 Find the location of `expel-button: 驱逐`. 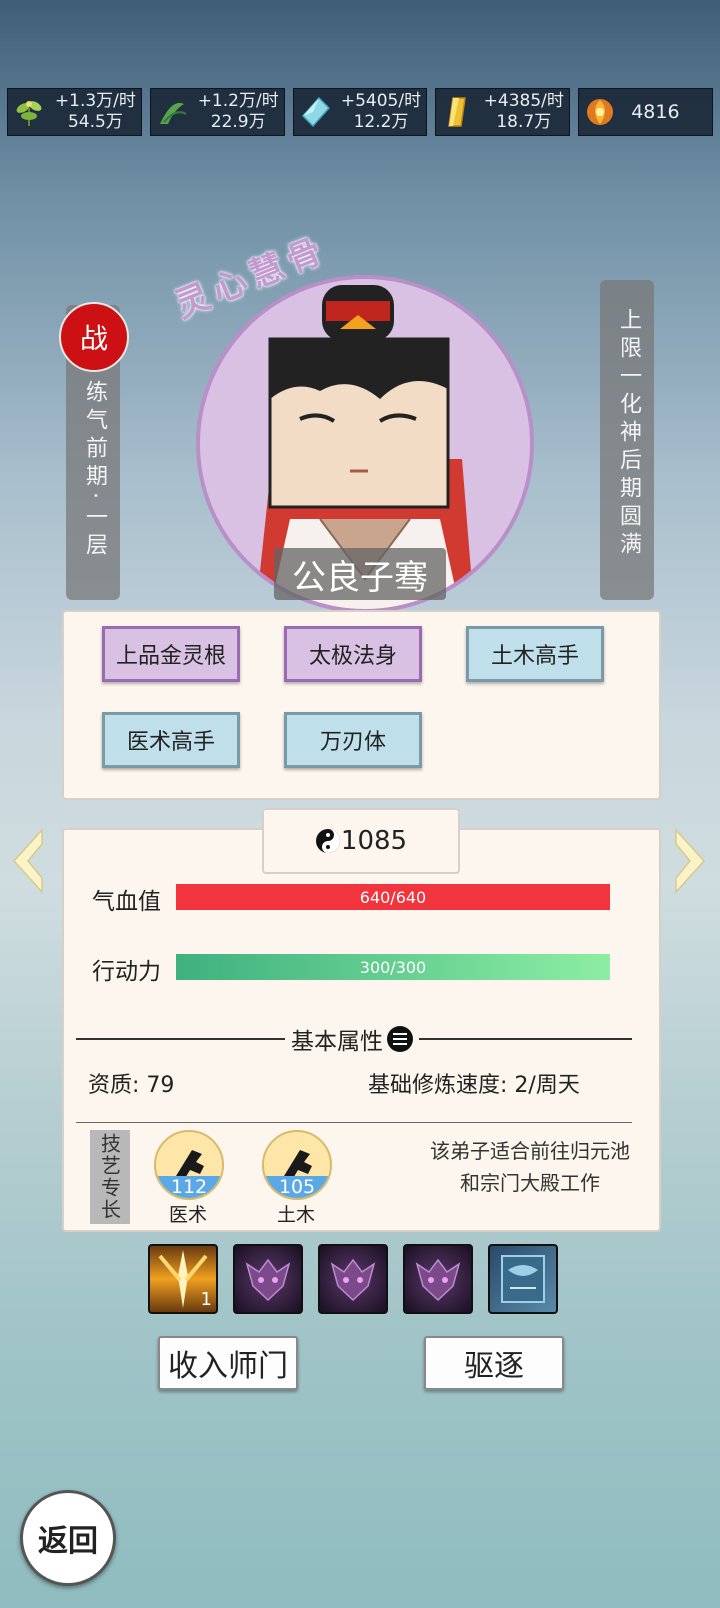

expel-button: 驱逐 is located at coordinates (494, 1363).